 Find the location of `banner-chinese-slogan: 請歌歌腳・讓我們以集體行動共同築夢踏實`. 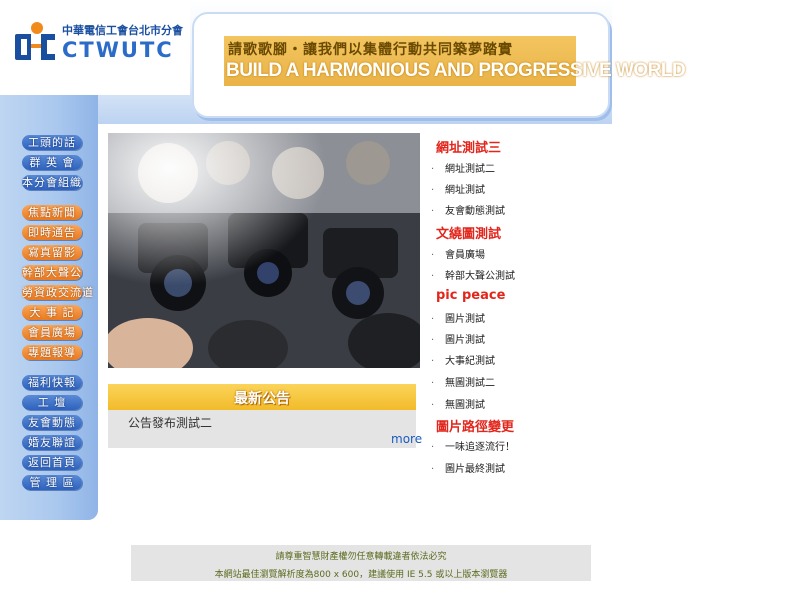

banner-chinese-slogan: 請歌歌腳・讓我們以集體行動共同築夢踏實 is located at coordinates (370, 50).